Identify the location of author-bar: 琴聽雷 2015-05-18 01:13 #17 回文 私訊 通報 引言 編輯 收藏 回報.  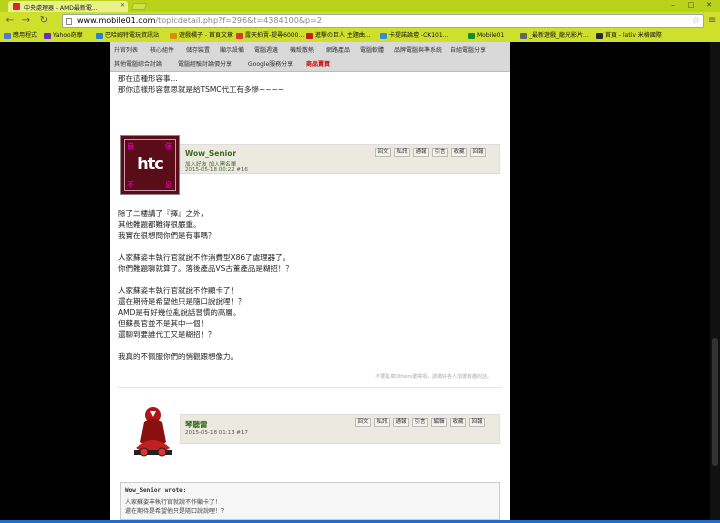
(340, 429).